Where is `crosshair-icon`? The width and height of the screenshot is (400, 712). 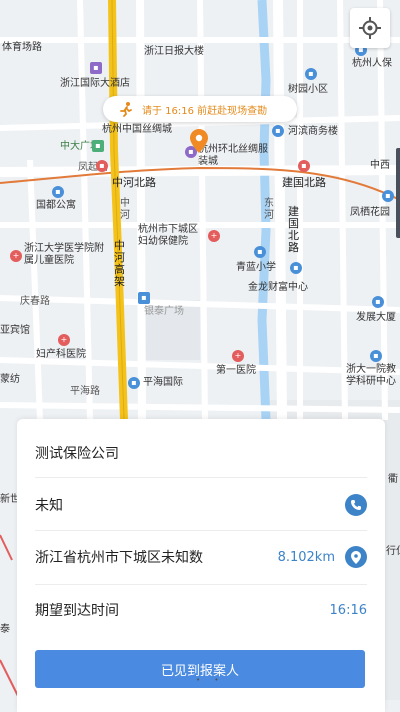
crosshair-icon is located at coordinates (370, 28).